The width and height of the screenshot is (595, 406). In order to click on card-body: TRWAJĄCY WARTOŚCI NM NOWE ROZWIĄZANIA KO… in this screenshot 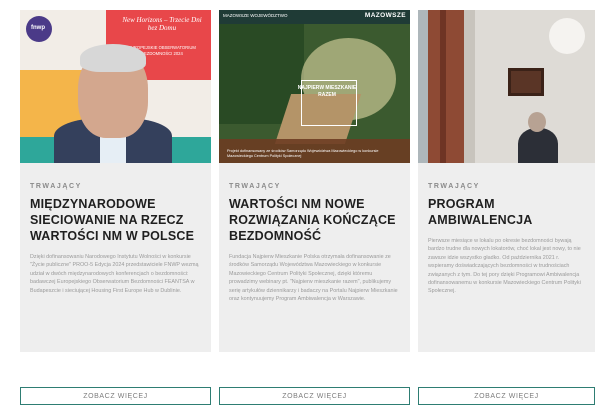, I will do `click(314, 243)`.